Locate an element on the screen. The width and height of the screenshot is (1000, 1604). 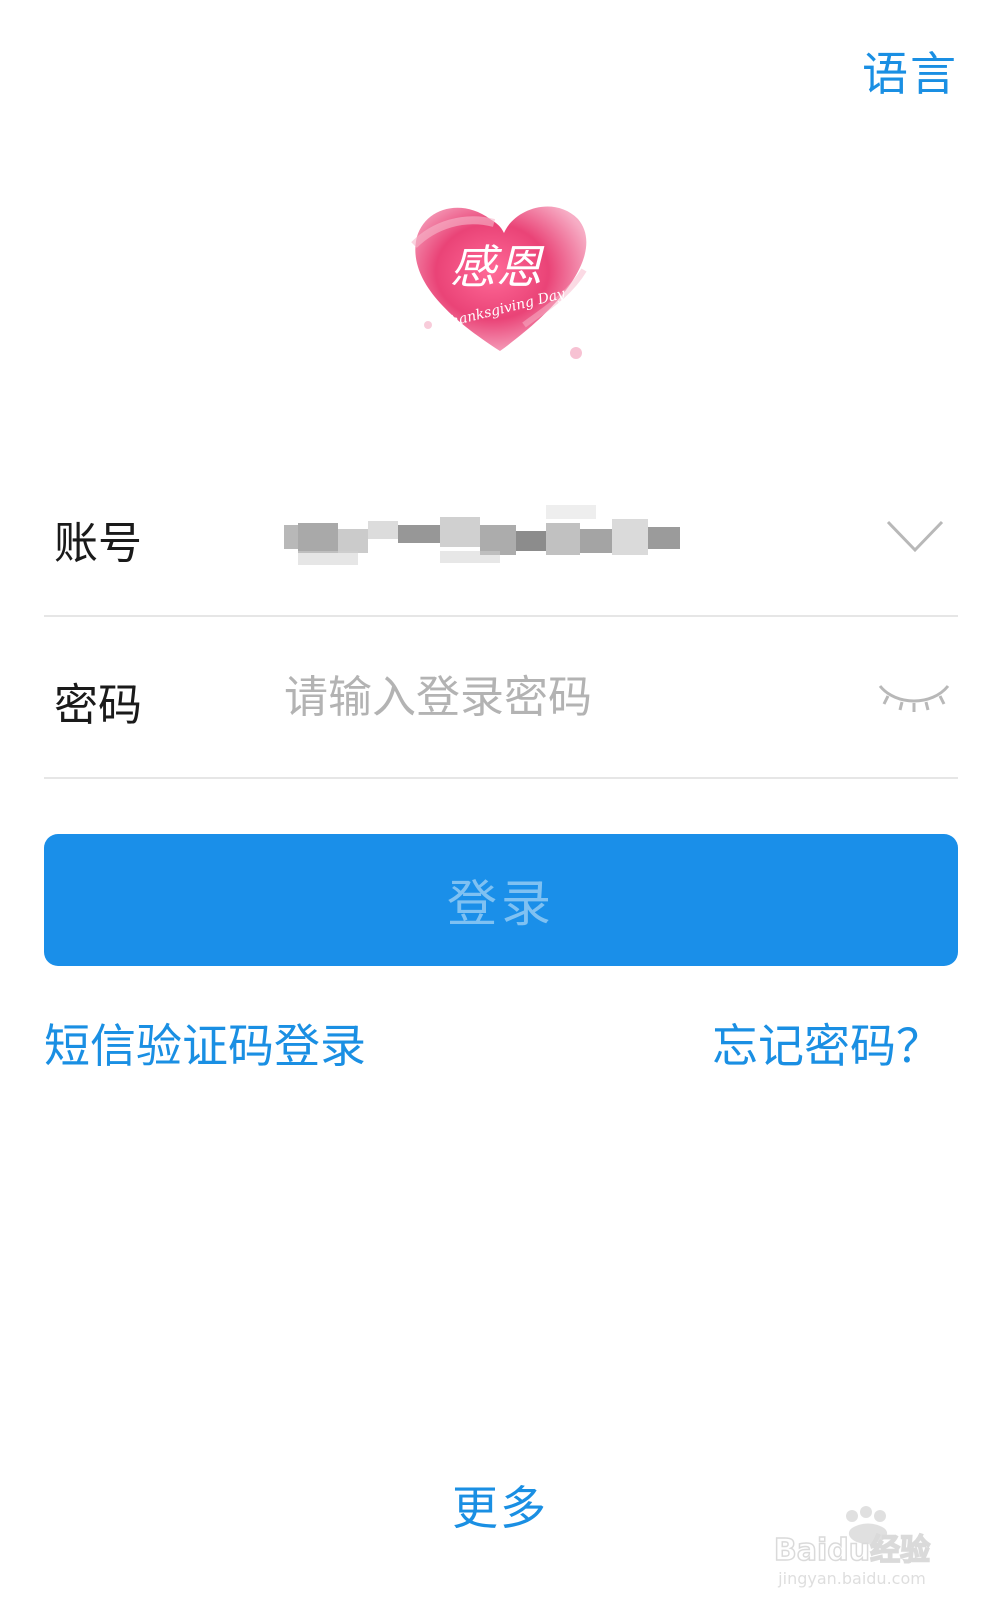
watermark-url: jingyan.baidu.com is located at coordinates (851, 1578).